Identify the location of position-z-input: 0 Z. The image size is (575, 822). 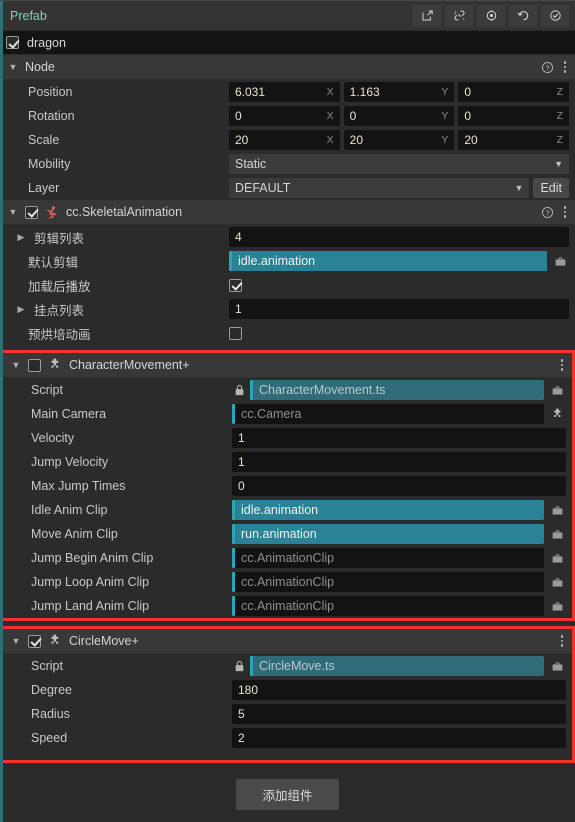
(514, 92).